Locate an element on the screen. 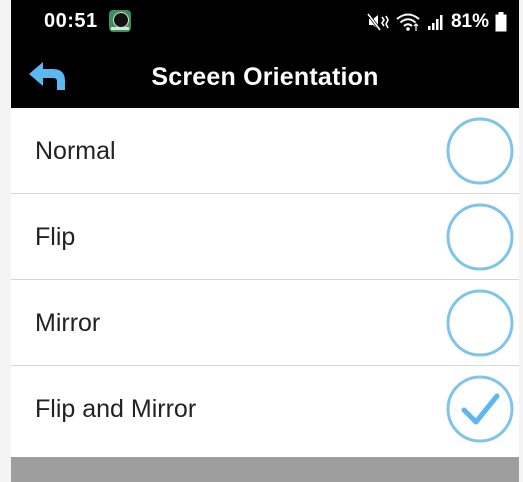 The image size is (523, 482). signal-icon is located at coordinates (436, 22).